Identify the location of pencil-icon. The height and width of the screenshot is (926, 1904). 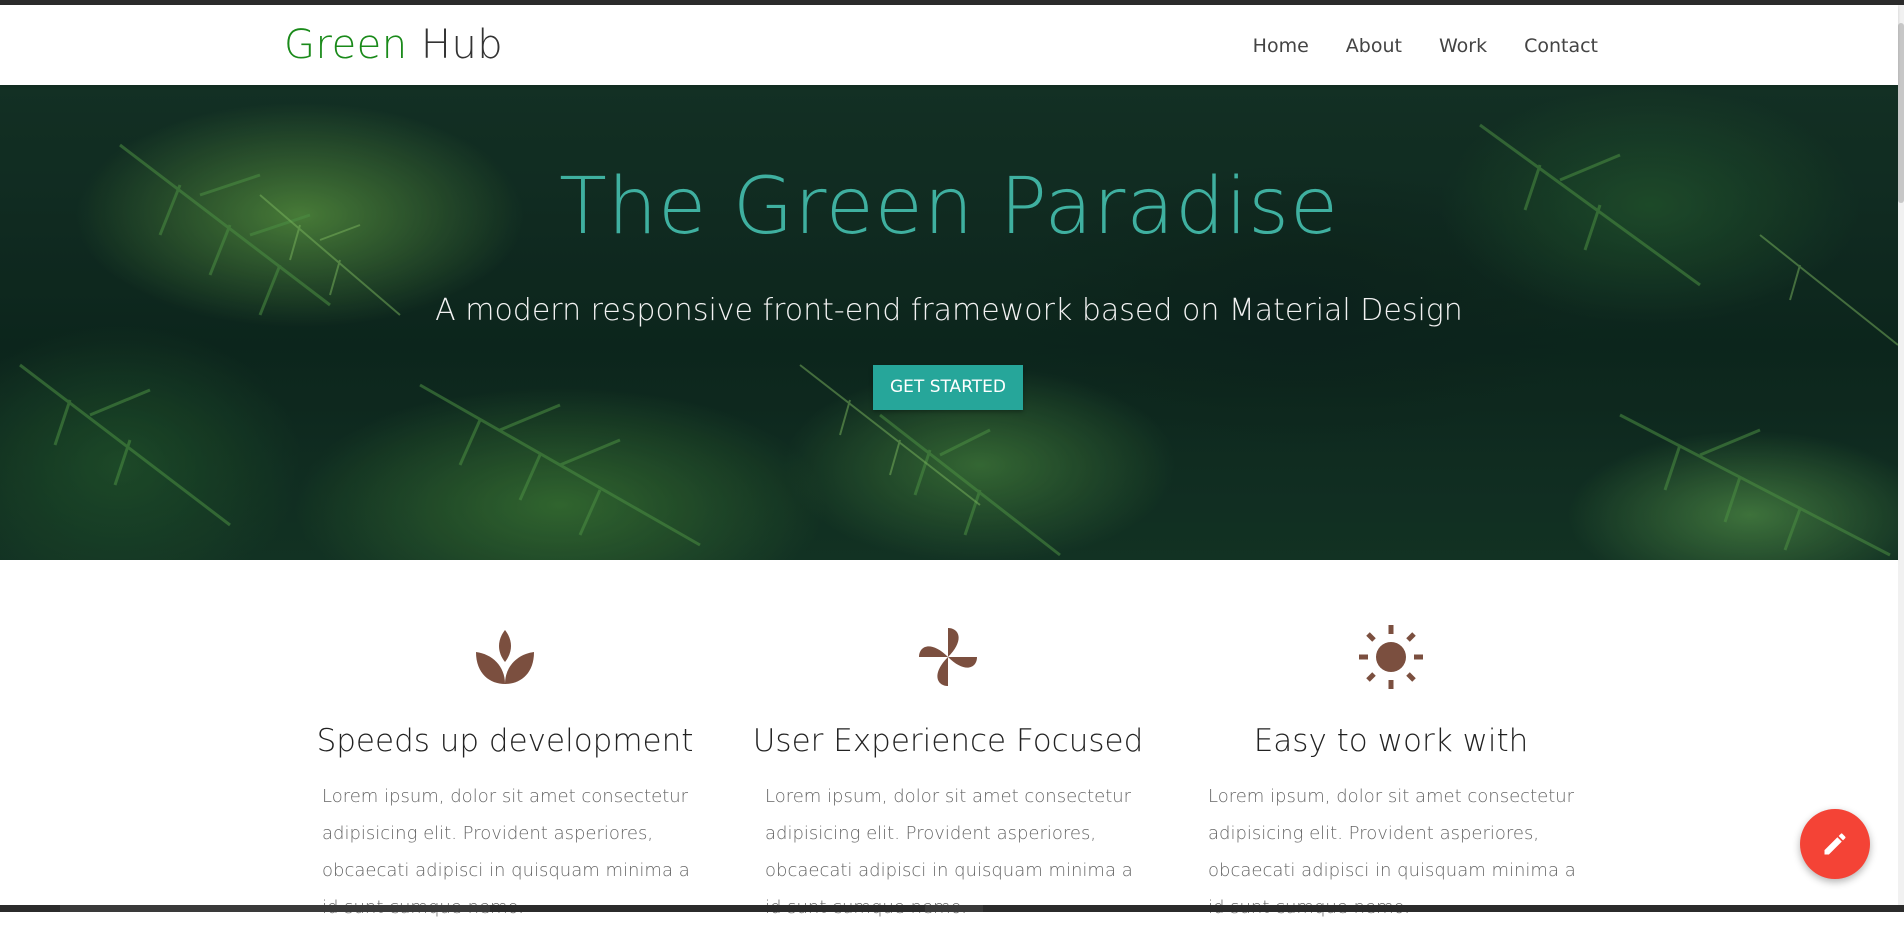
(1835, 844).